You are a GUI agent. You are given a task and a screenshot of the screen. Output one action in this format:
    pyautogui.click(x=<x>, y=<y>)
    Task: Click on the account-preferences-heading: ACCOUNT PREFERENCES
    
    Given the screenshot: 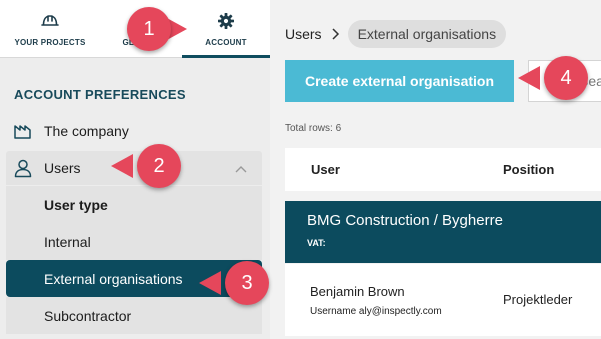 What is the action you would take?
    pyautogui.click(x=100, y=94)
    